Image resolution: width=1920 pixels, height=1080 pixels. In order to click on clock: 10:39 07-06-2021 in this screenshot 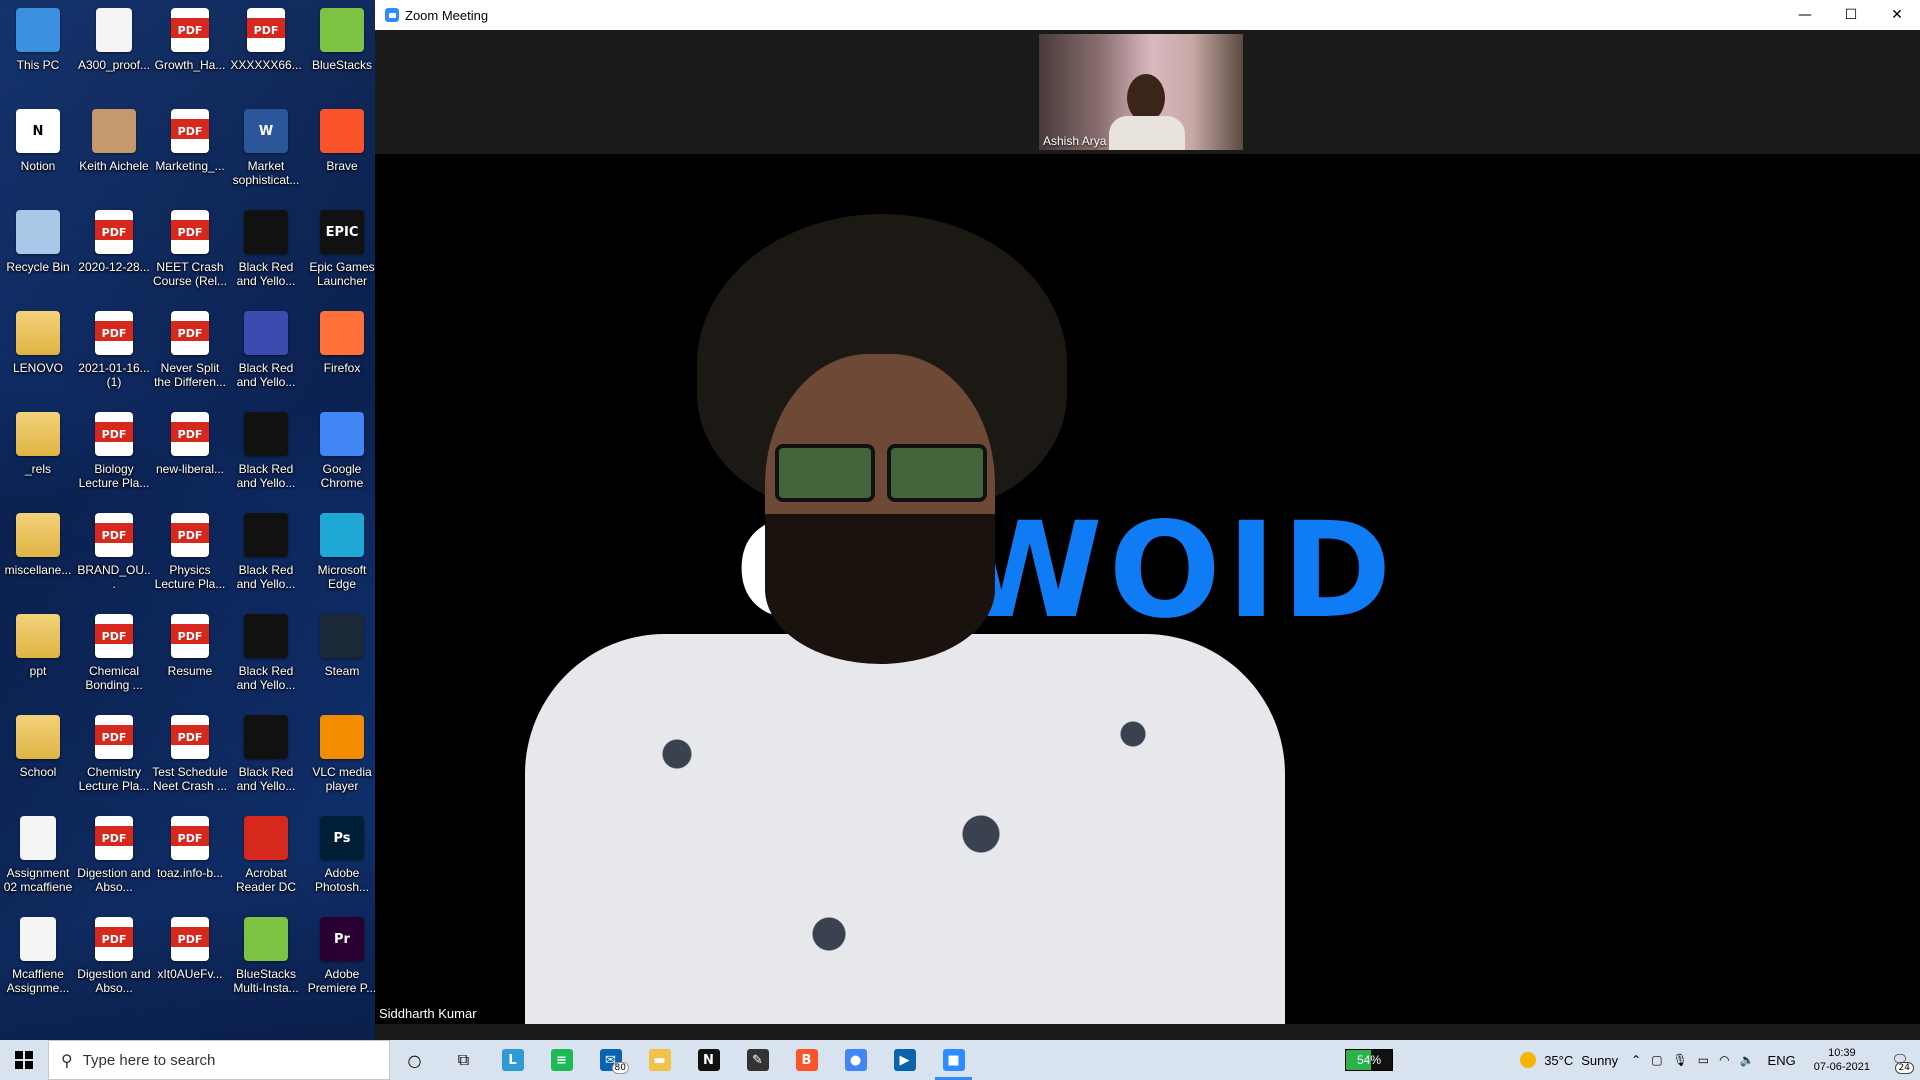, I will do `click(1842, 1060)`.